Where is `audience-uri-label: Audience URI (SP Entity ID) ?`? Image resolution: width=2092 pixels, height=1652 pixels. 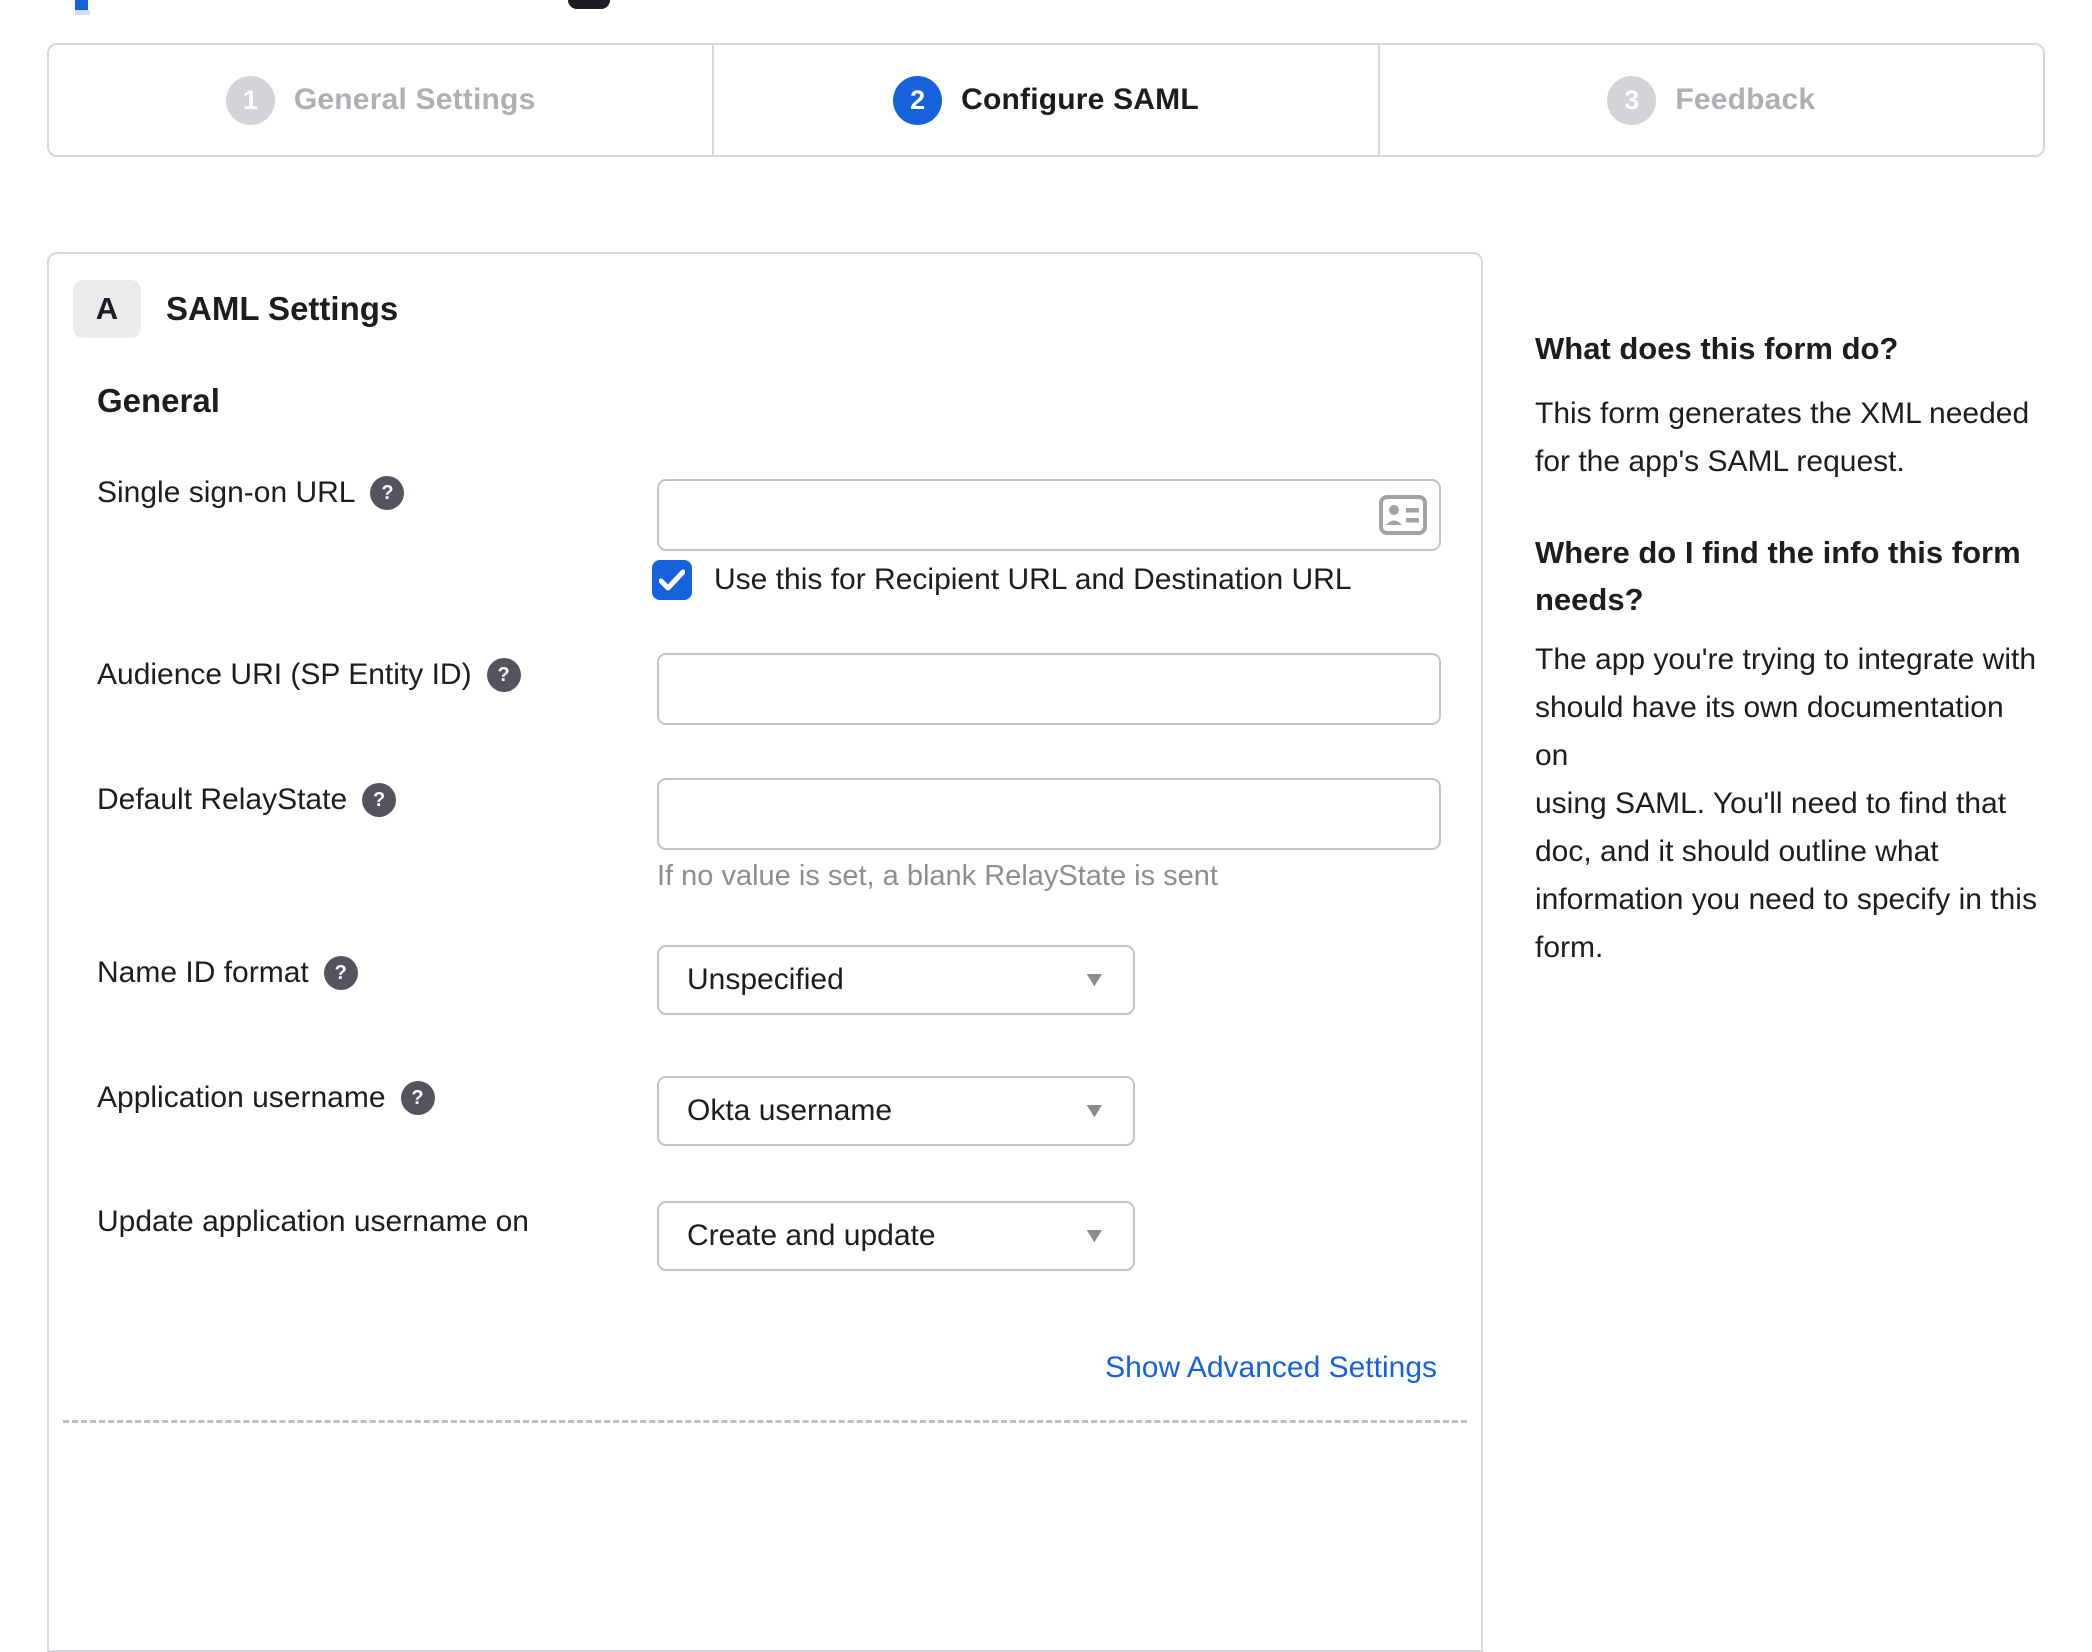 audience-uri-label: Audience URI (SP Entity ID) ? is located at coordinates (309, 675).